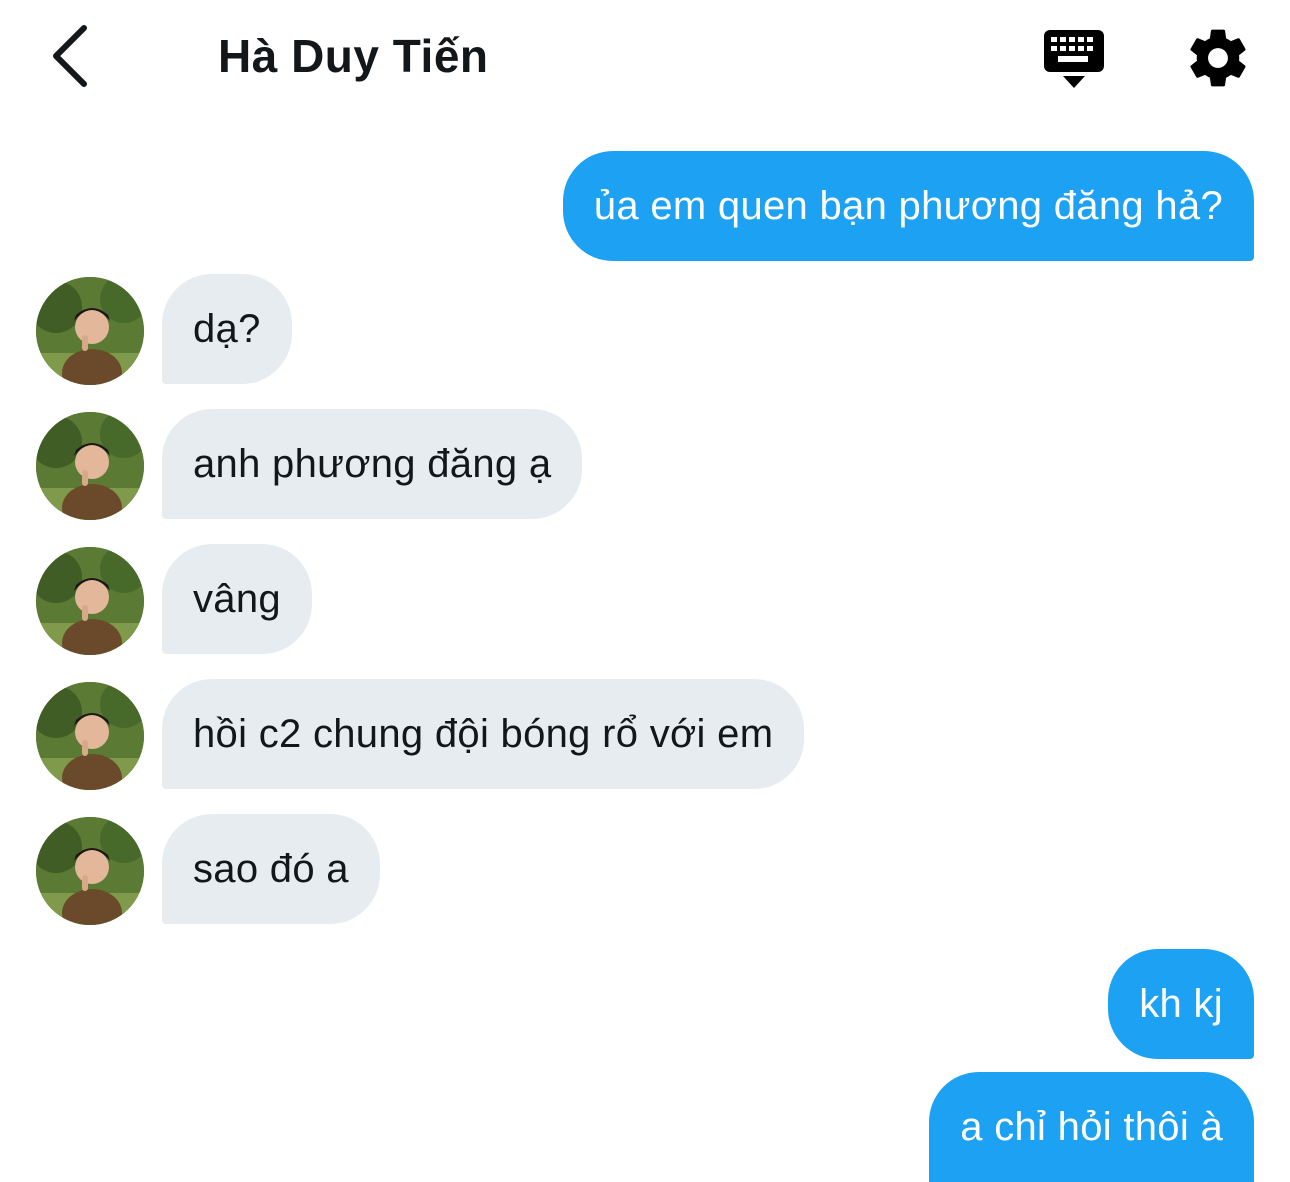 The width and height of the screenshot is (1290, 1182). What do you see at coordinates (271, 869) in the screenshot?
I see `message-bubble-incoming: sao đó a` at bounding box center [271, 869].